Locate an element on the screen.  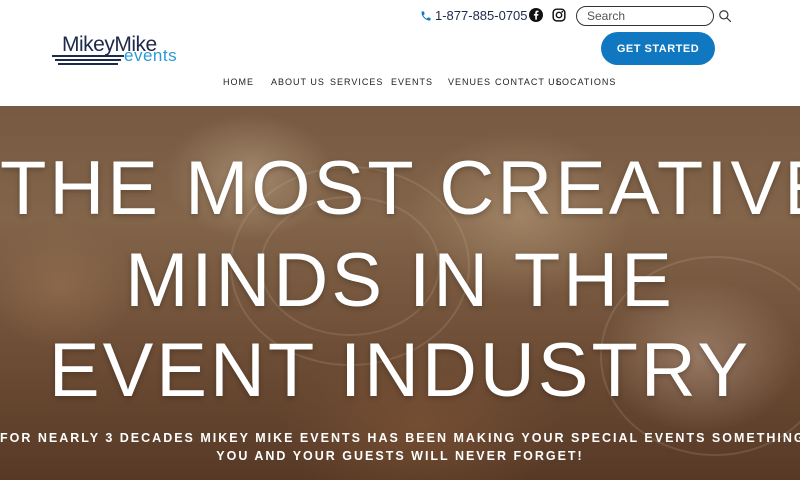
search-icon is located at coordinates (725, 16).